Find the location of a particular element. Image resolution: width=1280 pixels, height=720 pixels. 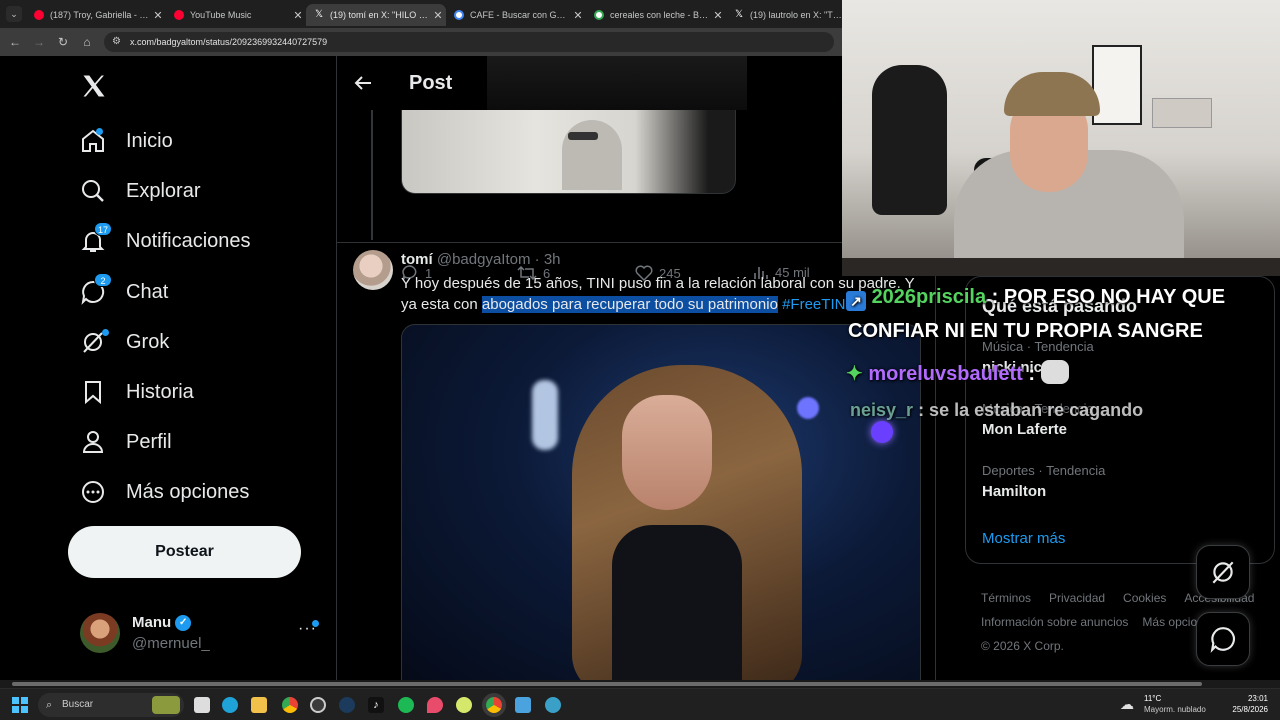

weather-temp: 11°C is located at coordinates (1152, 698).